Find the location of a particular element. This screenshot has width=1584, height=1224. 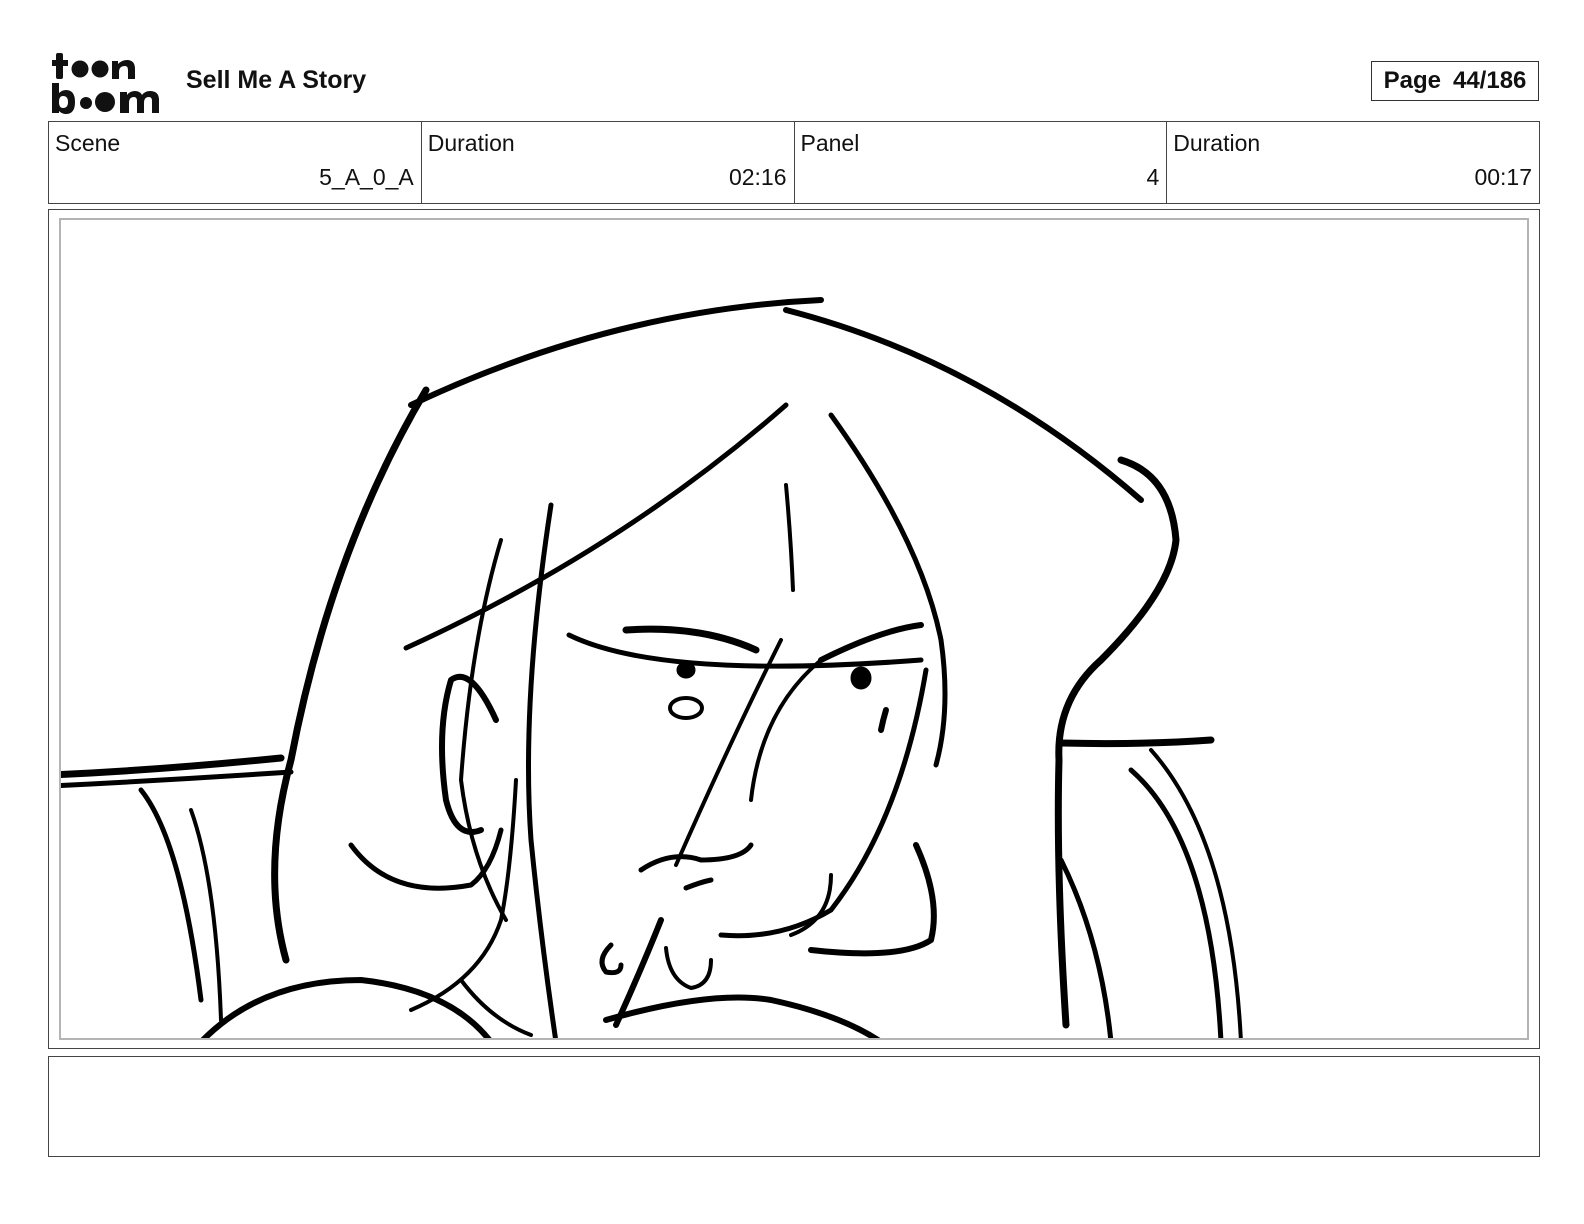

brow-right is located at coordinates (871, 642).